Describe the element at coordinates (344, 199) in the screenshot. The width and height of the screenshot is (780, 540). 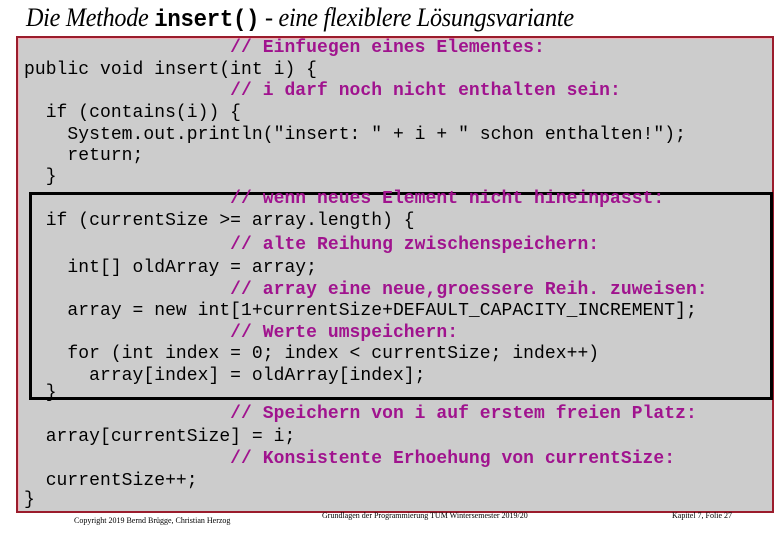
I see `code-line-comment: // wenn neues Element nicht hineinpasst:` at that location.